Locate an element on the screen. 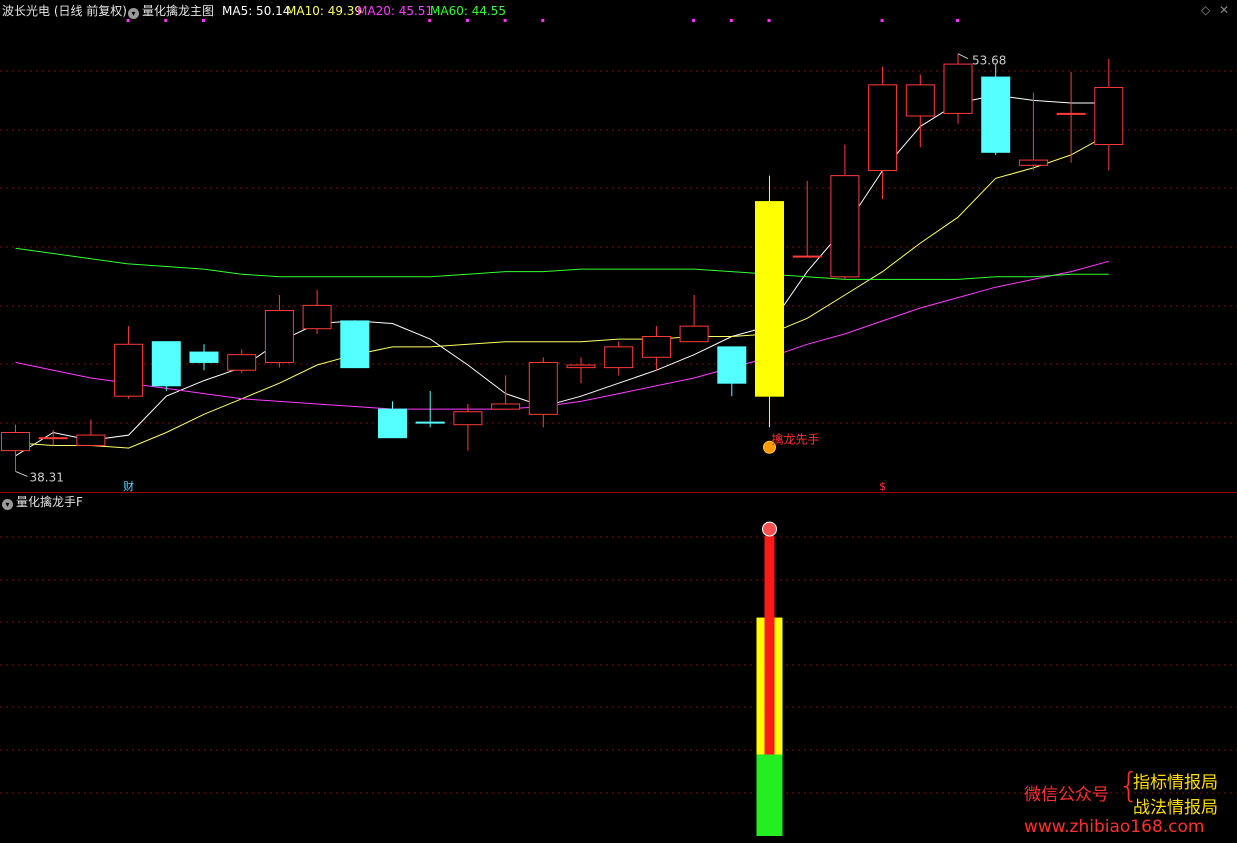  low-price-label: 38.31 is located at coordinates (47, 477).